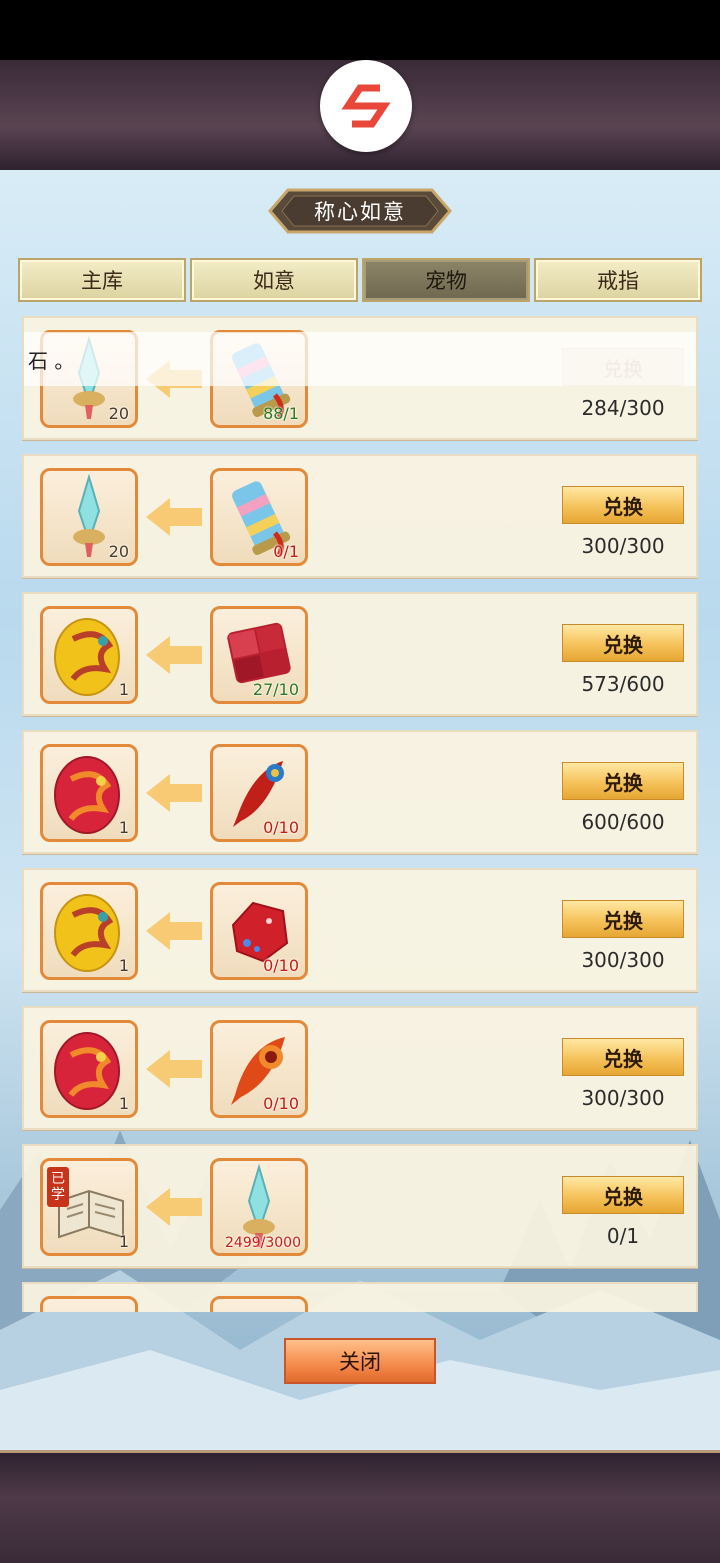  Describe the element at coordinates (623, 408) in the screenshot. I see `exchange-progress: 284/300` at that location.